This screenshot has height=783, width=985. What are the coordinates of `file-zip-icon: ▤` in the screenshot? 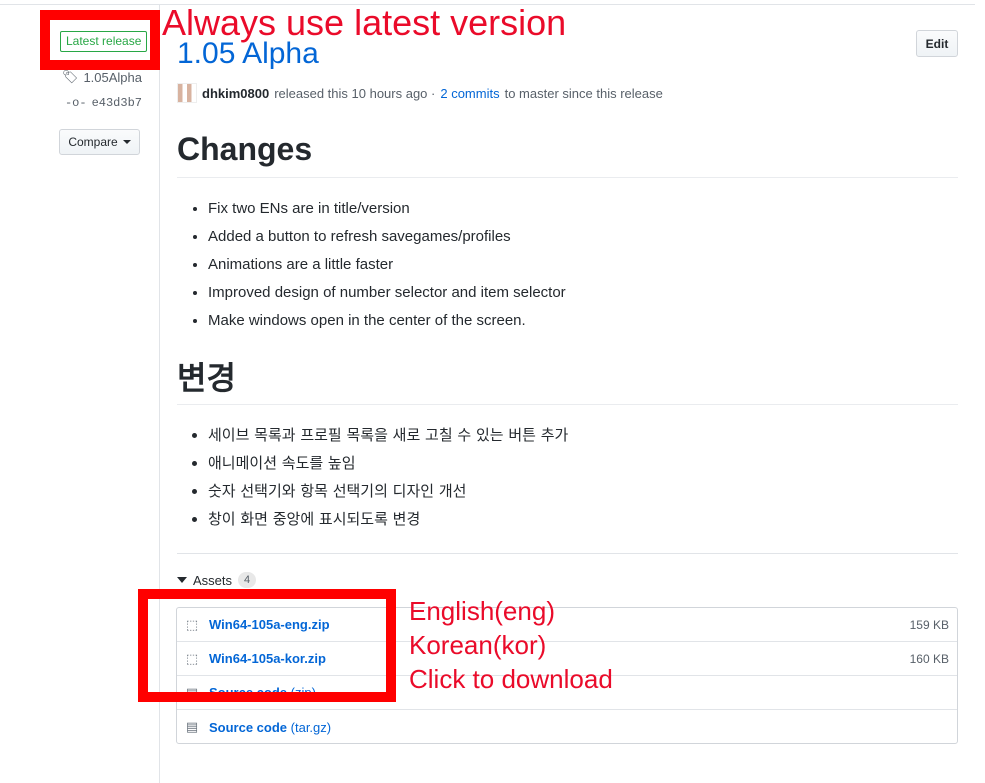 It's located at (192, 726).